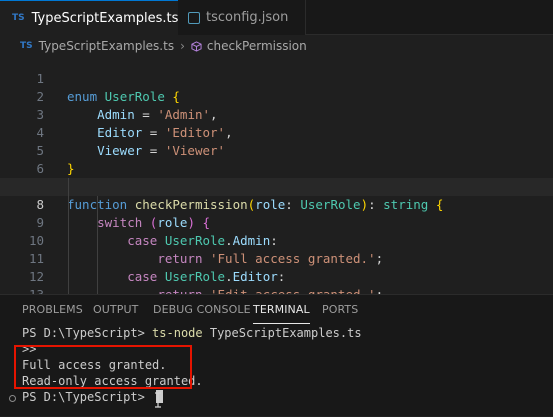  What do you see at coordinates (103, 367) in the screenshot?
I see `output-highlight-box` at bounding box center [103, 367].